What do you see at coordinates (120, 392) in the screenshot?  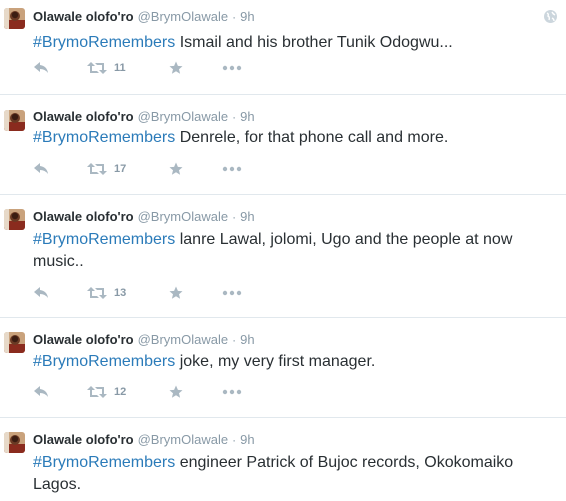 I see `retweet-count: 12` at bounding box center [120, 392].